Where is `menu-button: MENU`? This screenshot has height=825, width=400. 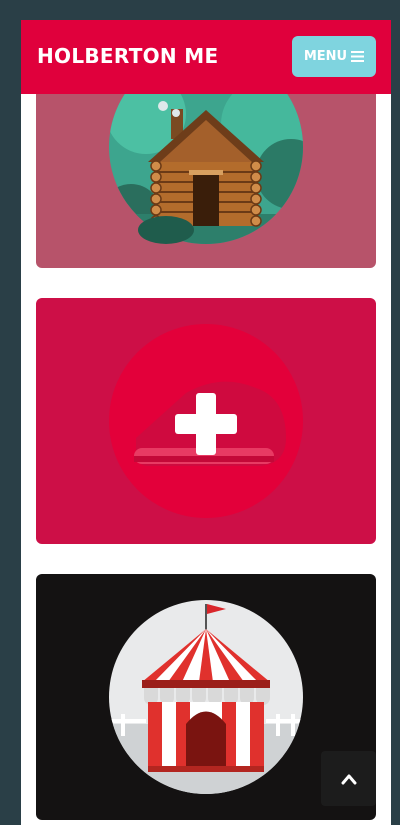
menu-button: MENU is located at coordinates (334, 56).